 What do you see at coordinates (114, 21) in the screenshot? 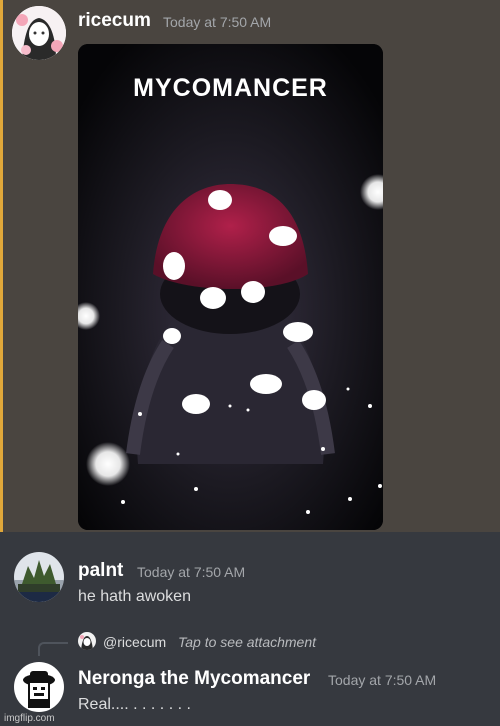
I see `message-username: ricecum` at bounding box center [114, 21].